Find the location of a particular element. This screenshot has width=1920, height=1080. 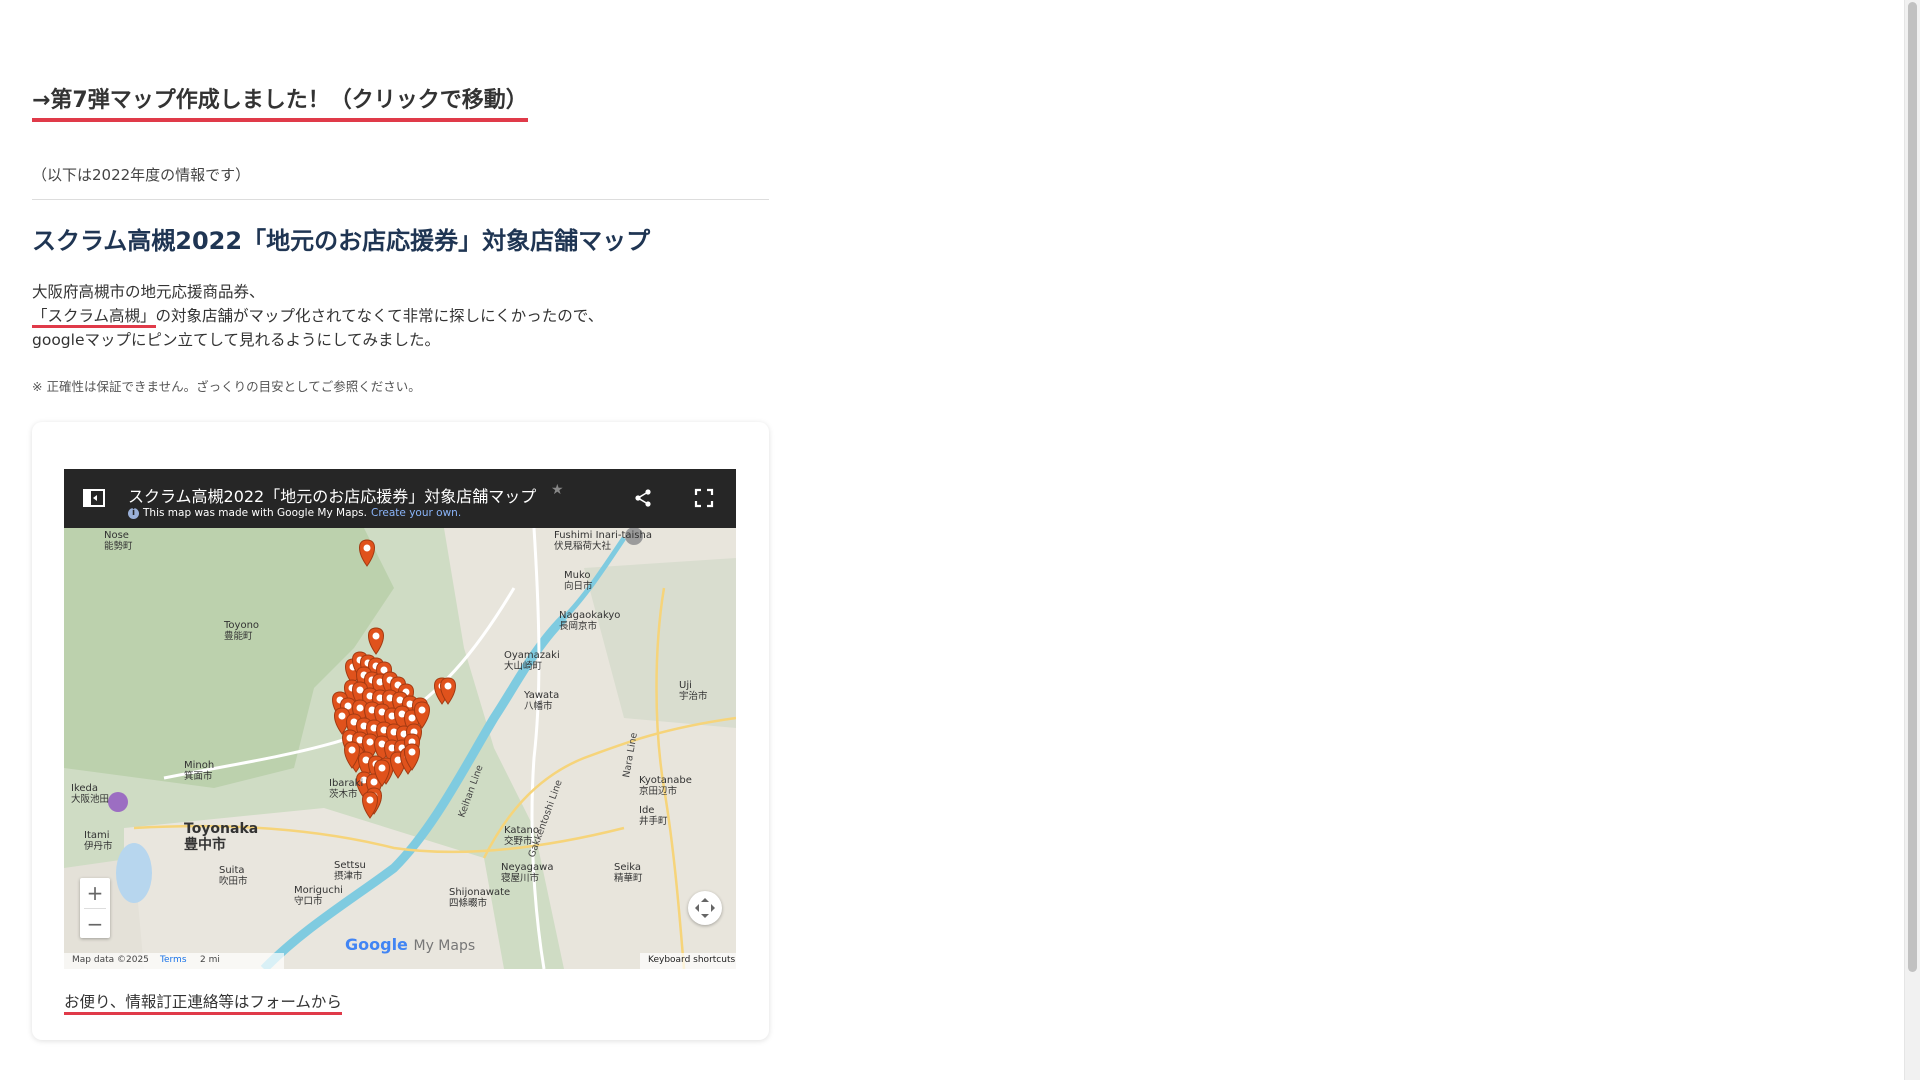

place-label-kanji: 八幡市 is located at coordinates (538, 706).